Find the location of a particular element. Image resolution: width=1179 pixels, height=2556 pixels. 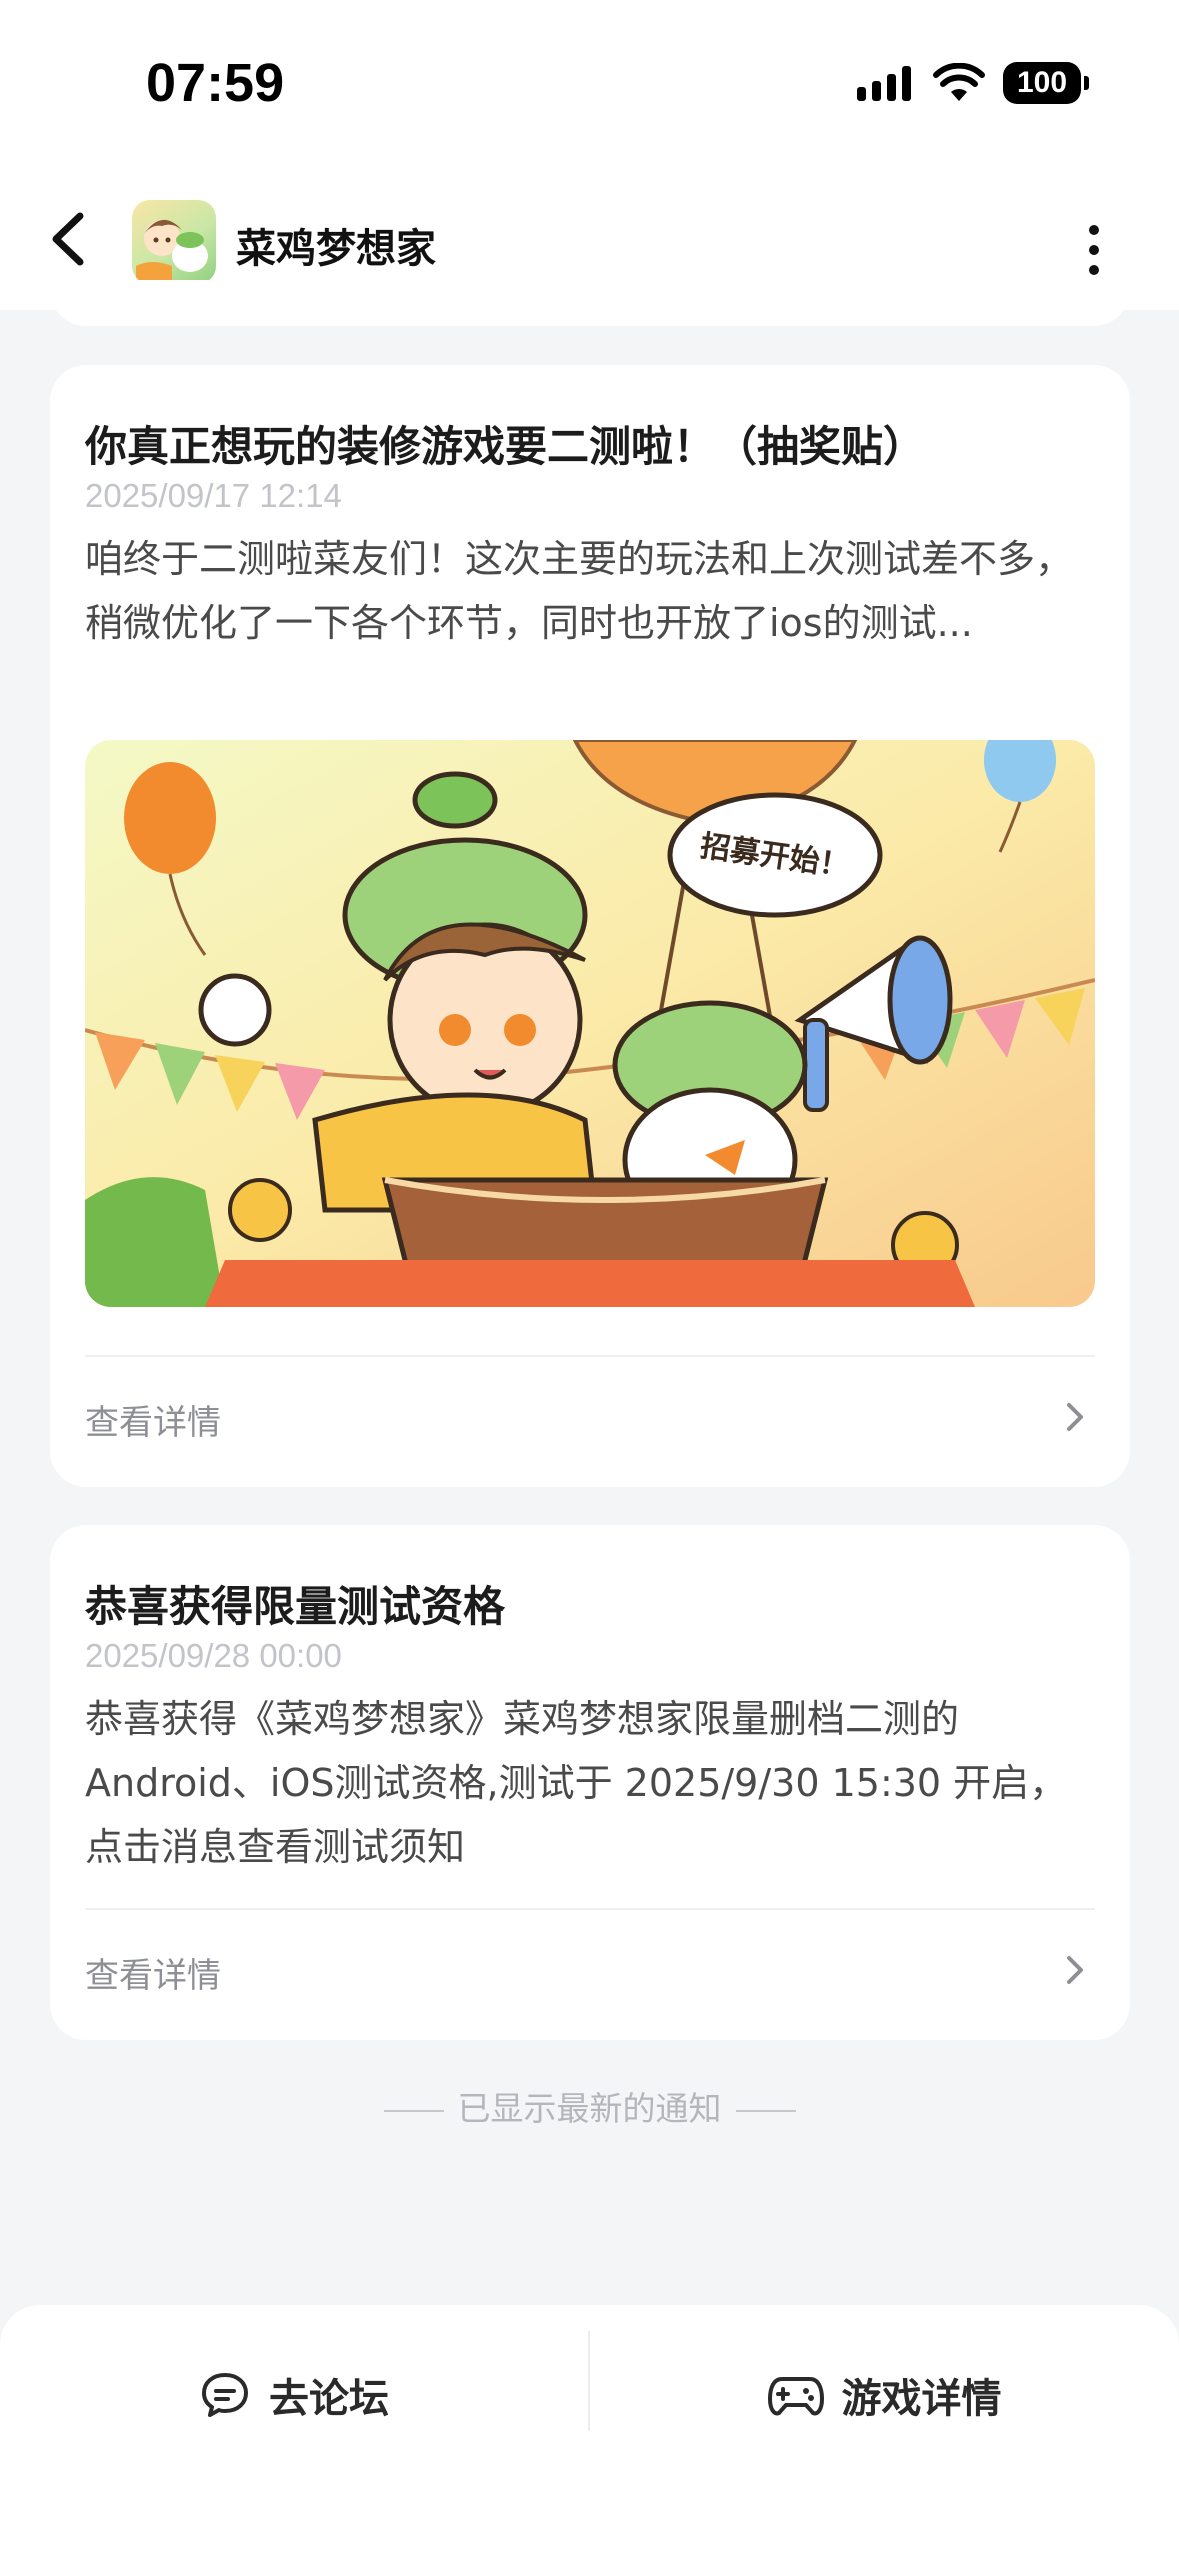

go-to-forum-button: 去论坛 is located at coordinates (294, 2395).